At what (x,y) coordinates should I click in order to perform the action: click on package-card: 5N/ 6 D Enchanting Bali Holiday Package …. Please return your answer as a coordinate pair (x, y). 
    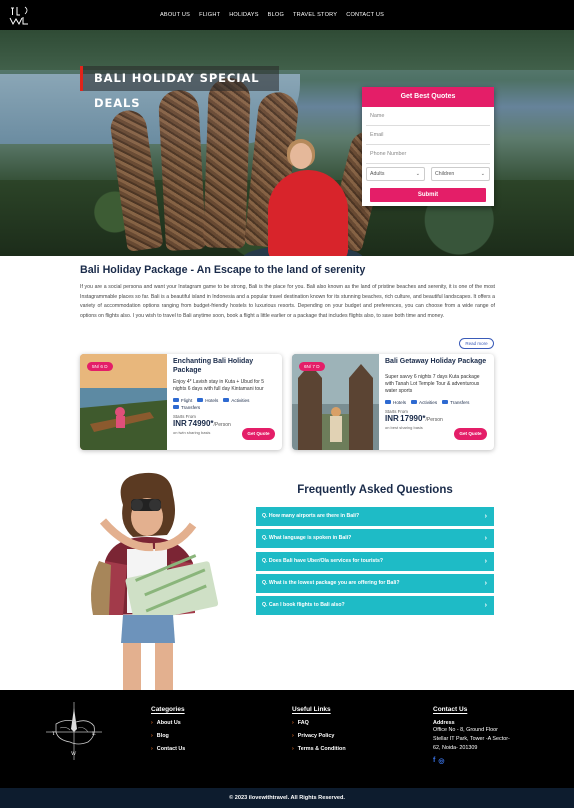
    Looking at the image, I should click on (181, 402).